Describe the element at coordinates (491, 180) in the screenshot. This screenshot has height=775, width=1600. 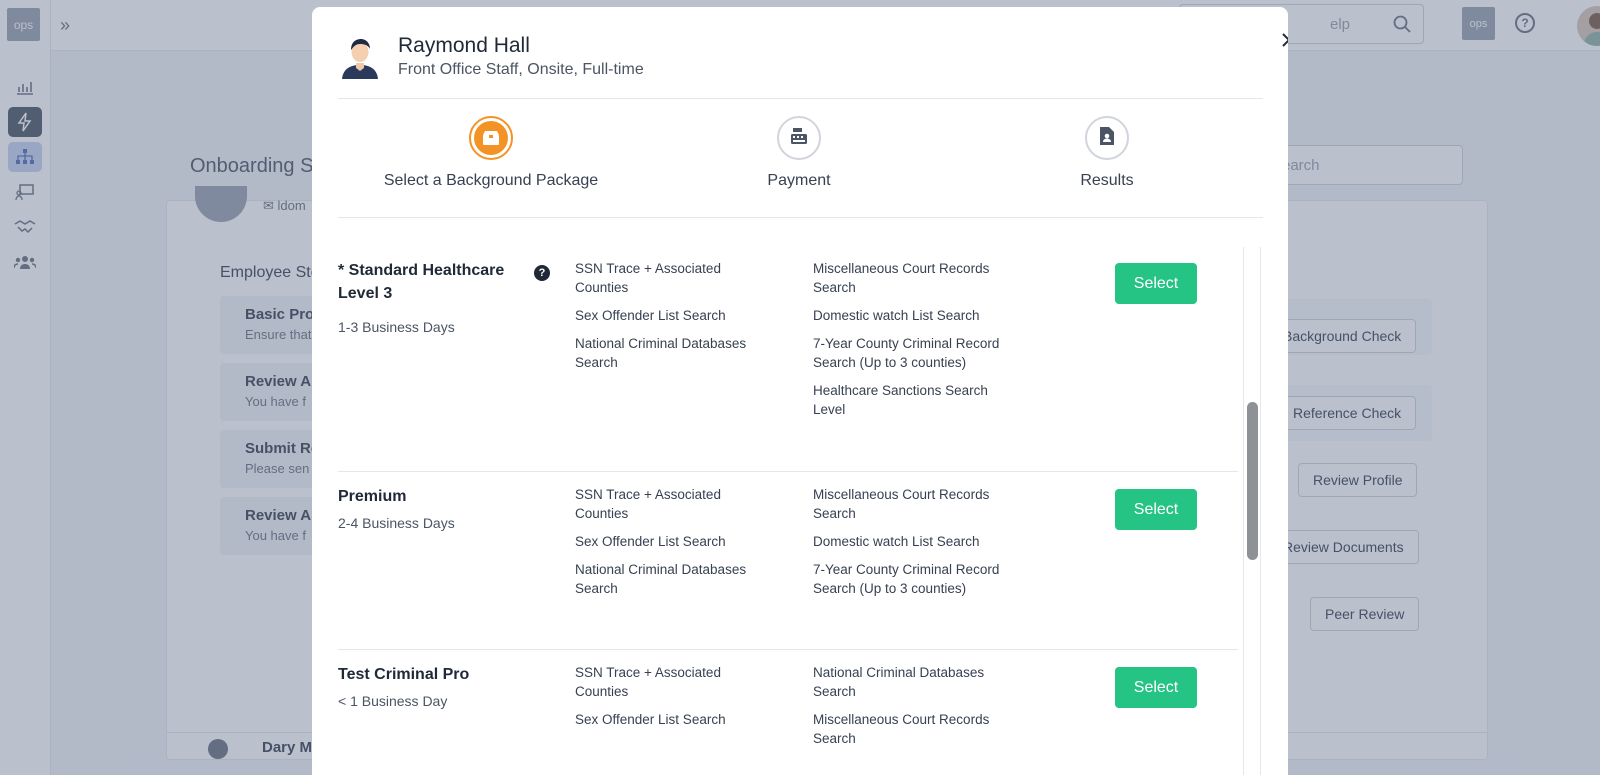
I see `step-label: Select a Background Package` at that location.